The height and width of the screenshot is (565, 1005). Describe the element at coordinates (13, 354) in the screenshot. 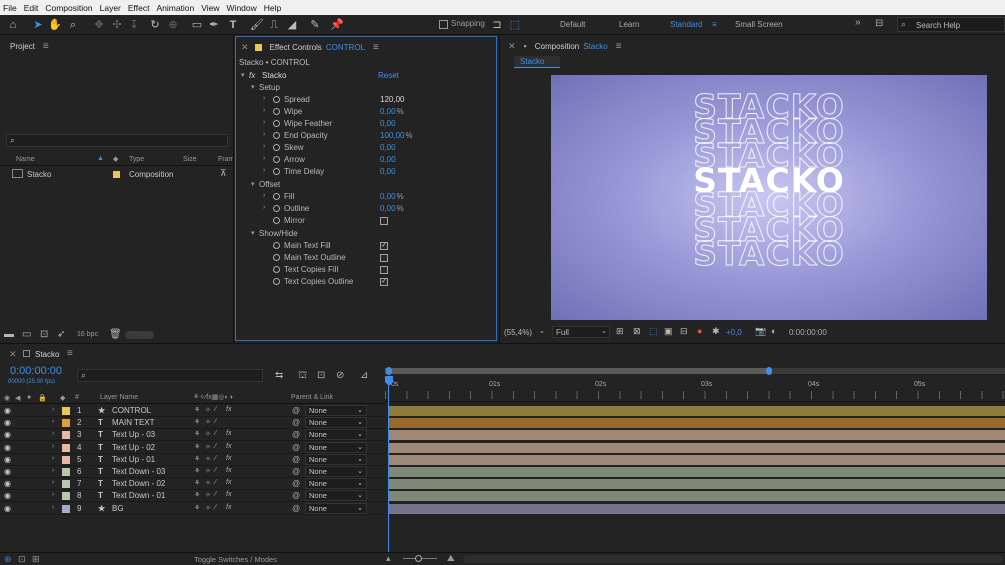

I see `close-icon: ✕` at that location.